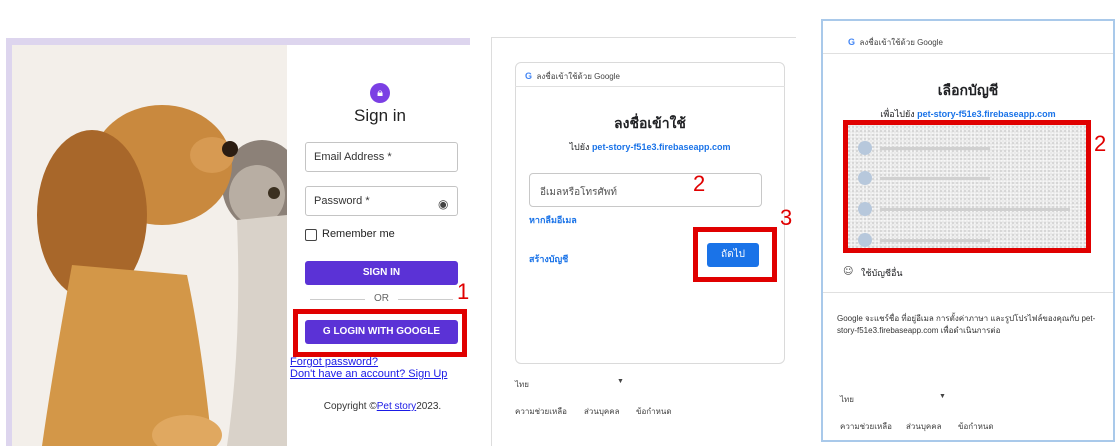 This screenshot has height=446, width=1115. Describe the element at coordinates (380, 333) in the screenshot. I see `highlight-box-google` at that location.